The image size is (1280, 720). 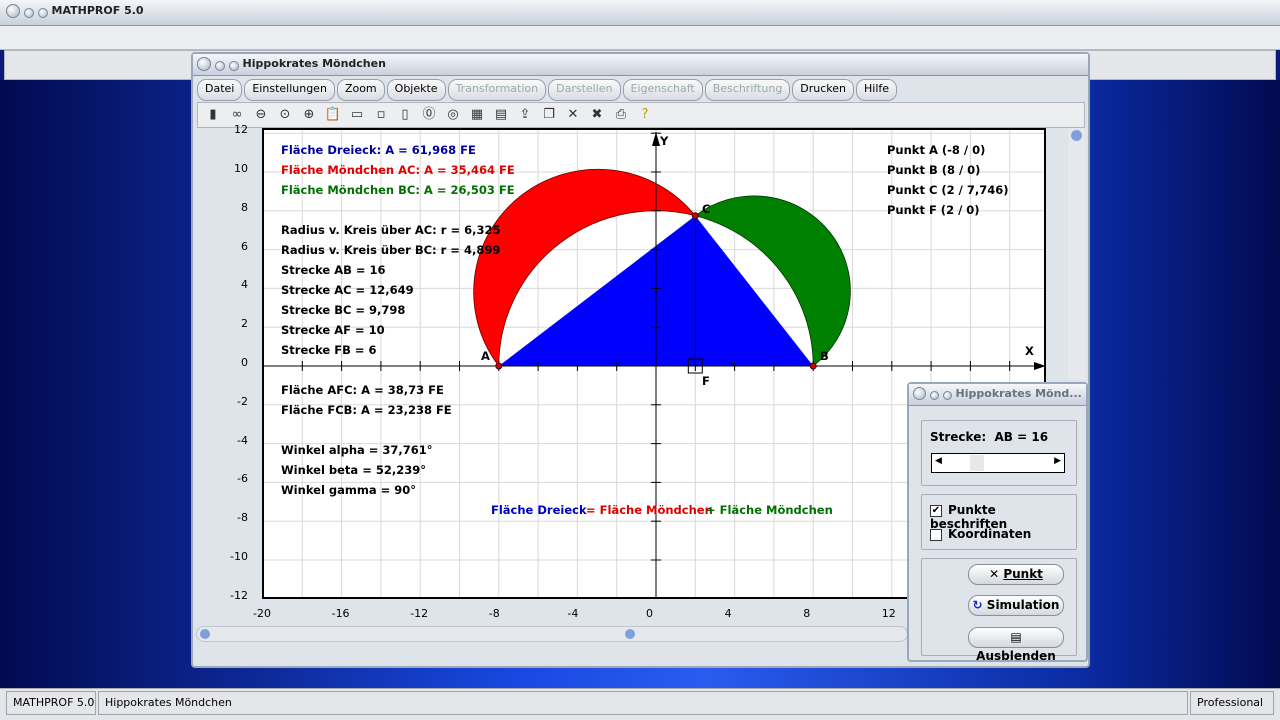 I want to click on y-tick-label: -2, so click(x=242, y=401).